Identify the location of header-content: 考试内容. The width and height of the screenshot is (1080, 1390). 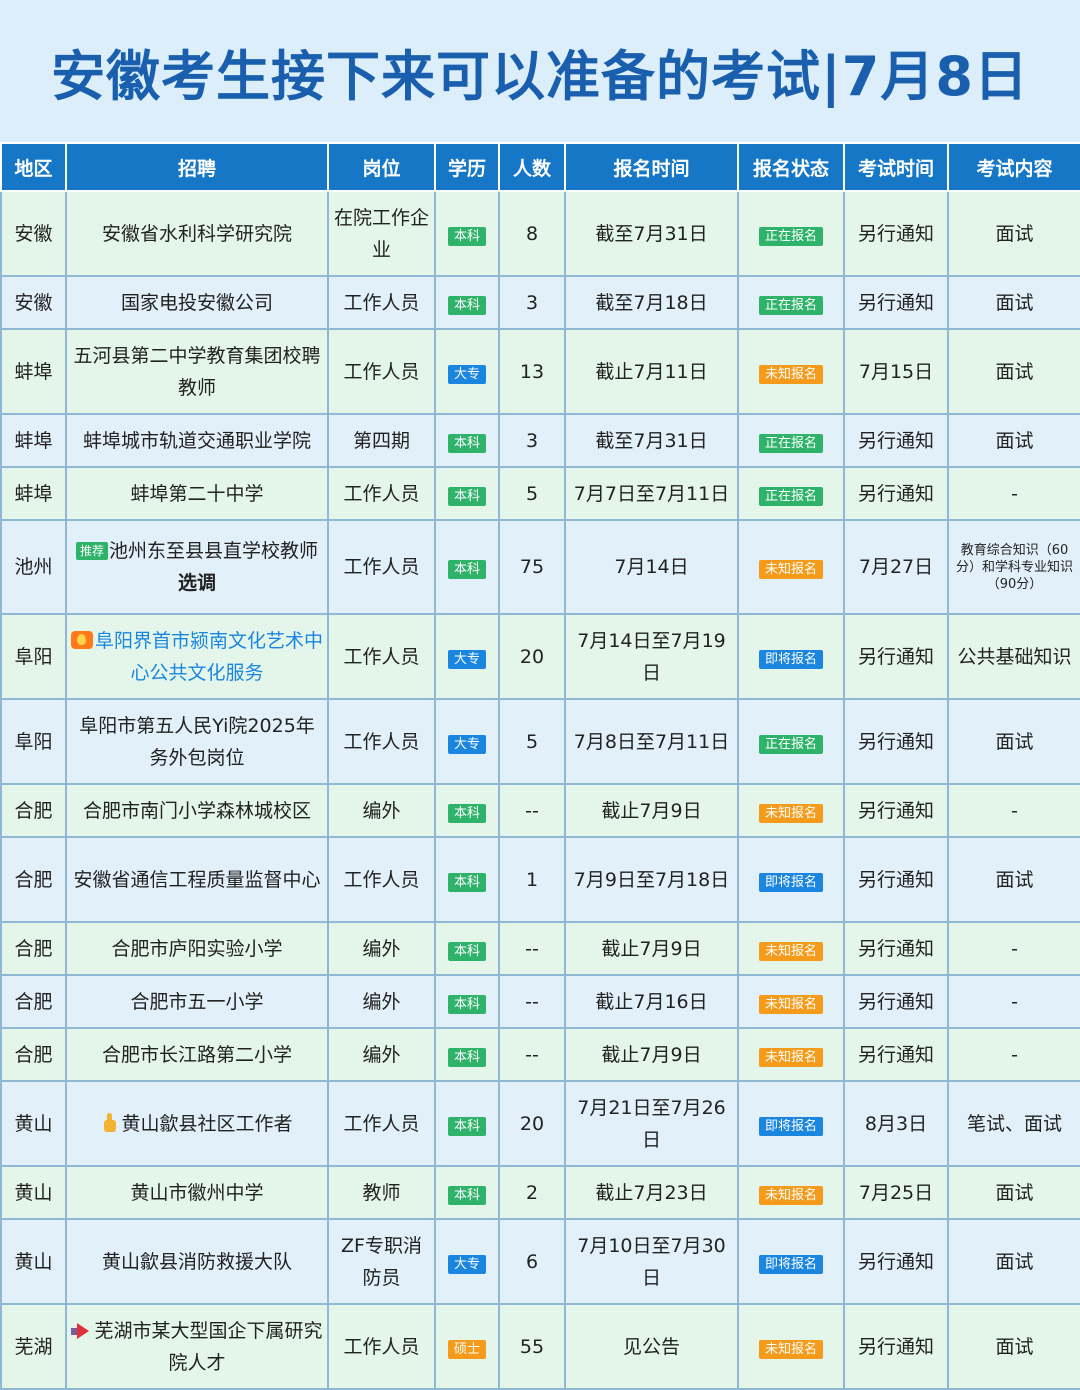
(1013, 167).